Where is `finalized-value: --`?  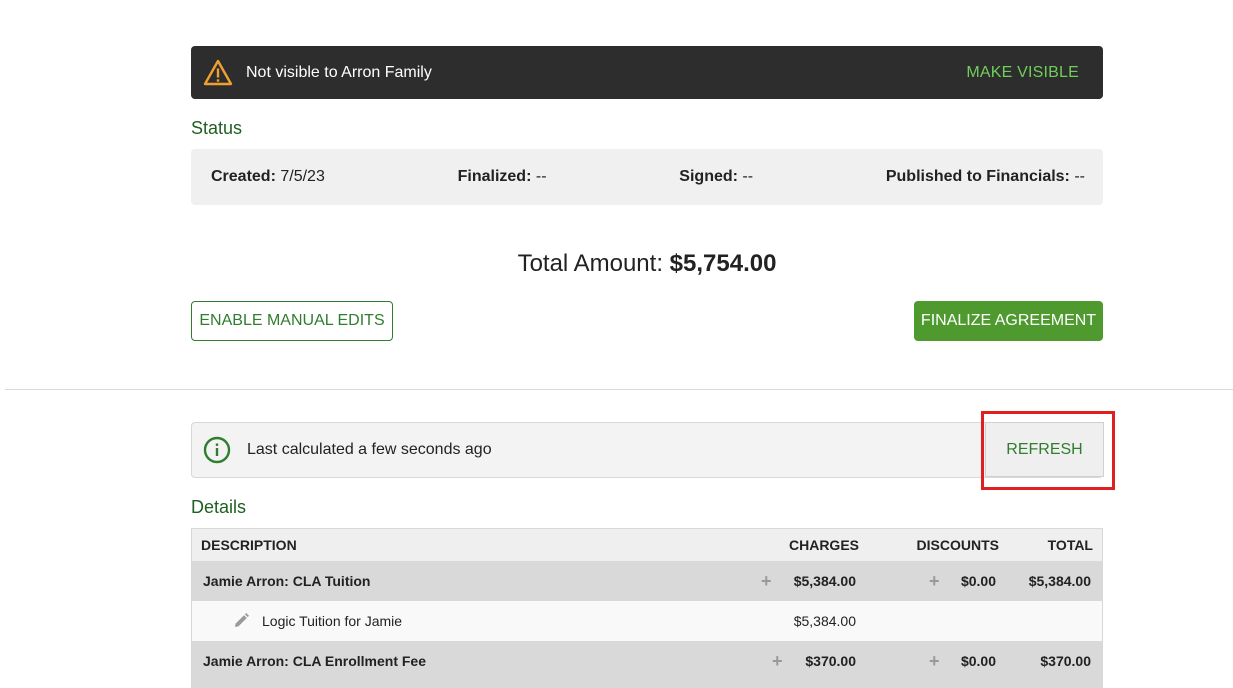
finalized-value: -- is located at coordinates (541, 176).